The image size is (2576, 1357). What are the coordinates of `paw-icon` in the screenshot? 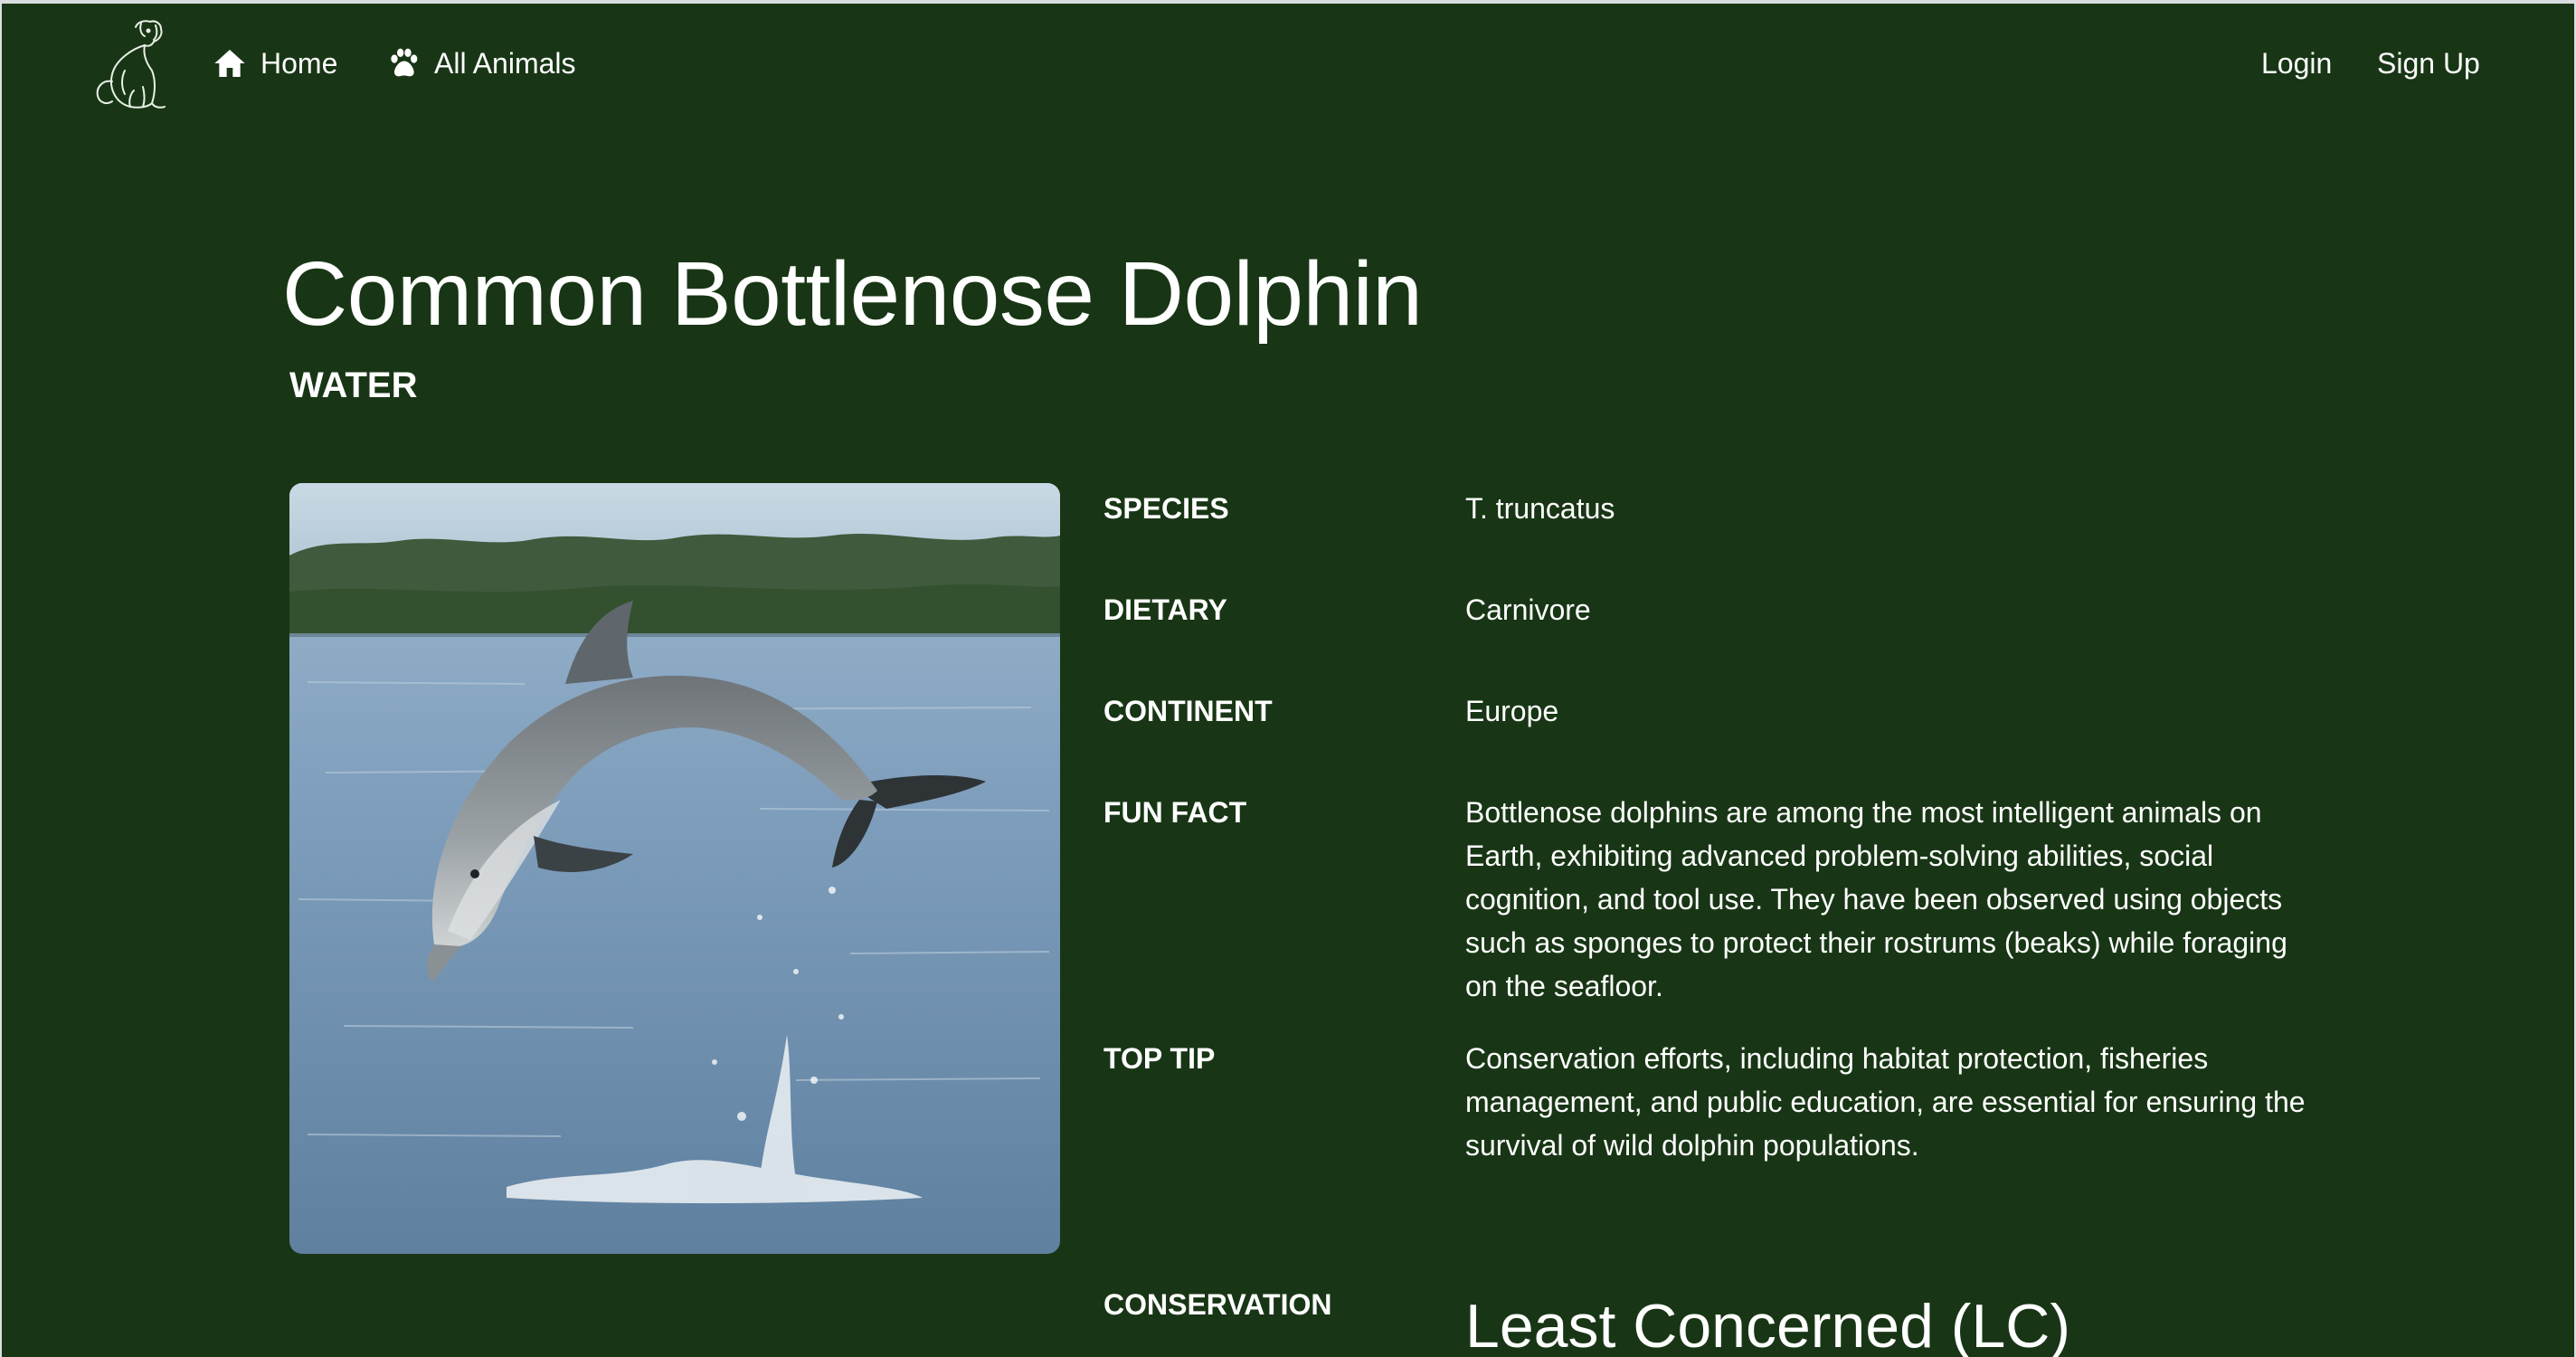 It's located at (404, 62).